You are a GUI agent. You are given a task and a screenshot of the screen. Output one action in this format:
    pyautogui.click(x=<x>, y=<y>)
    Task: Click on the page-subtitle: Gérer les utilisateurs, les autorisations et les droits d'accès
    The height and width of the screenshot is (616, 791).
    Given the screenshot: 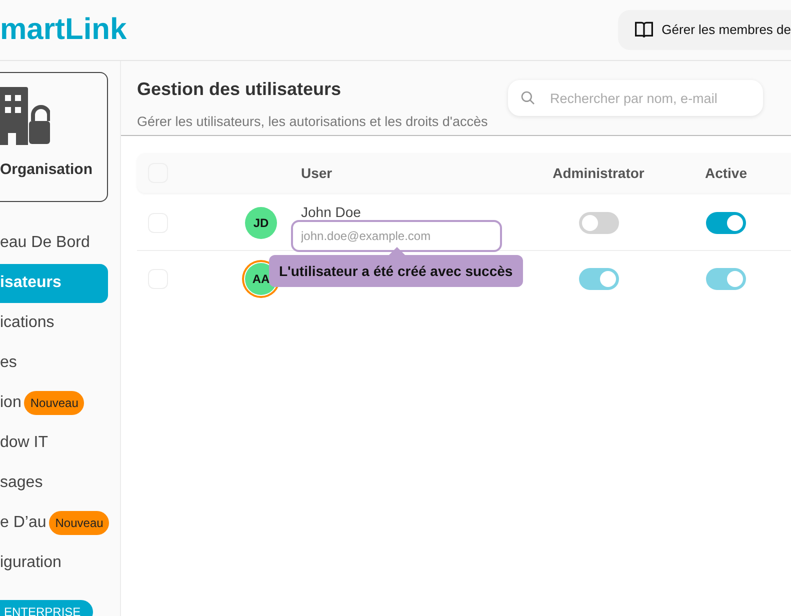 What is the action you would take?
    pyautogui.click(x=313, y=122)
    